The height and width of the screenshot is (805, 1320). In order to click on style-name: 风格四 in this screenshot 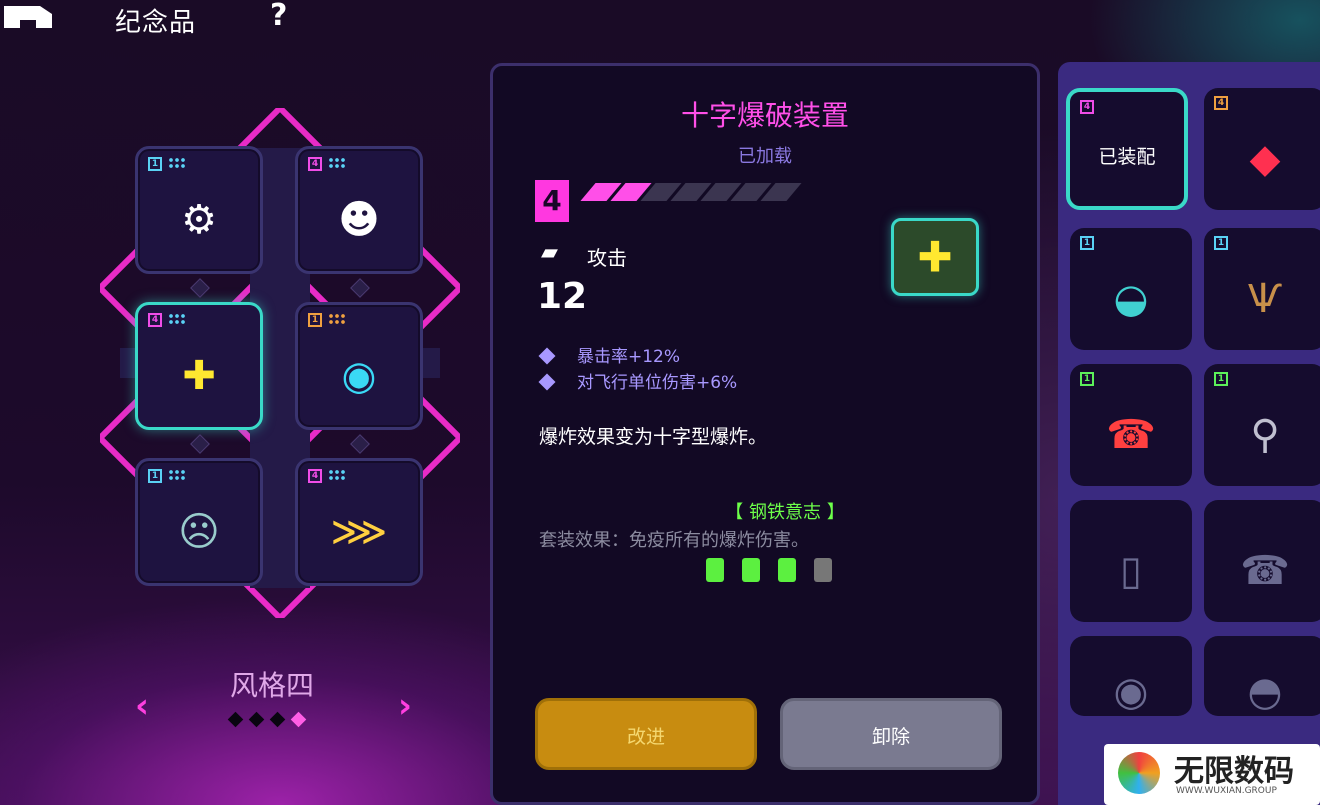, I will do `click(272, 685)`.